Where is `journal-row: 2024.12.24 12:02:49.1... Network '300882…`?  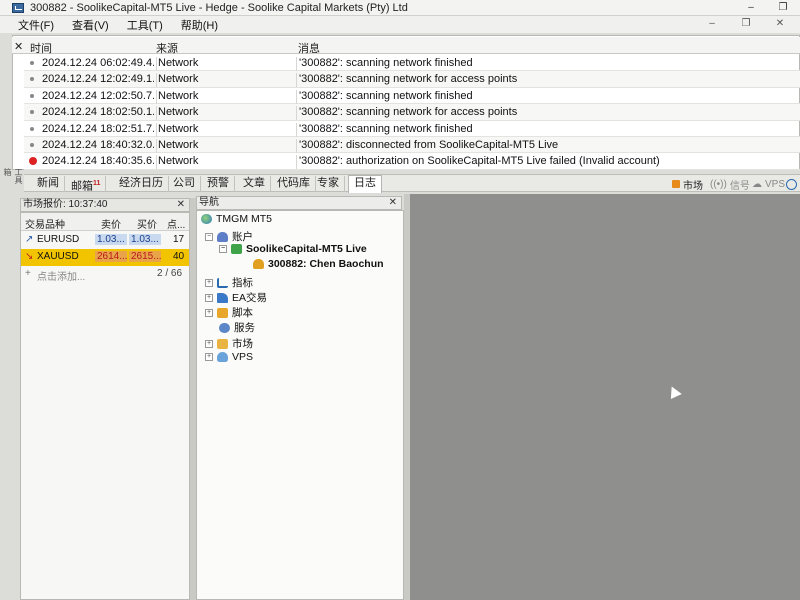 journal-row: 2024.12.24 12:02:49.1... Network '300882… is located at coordinates (412, 79).